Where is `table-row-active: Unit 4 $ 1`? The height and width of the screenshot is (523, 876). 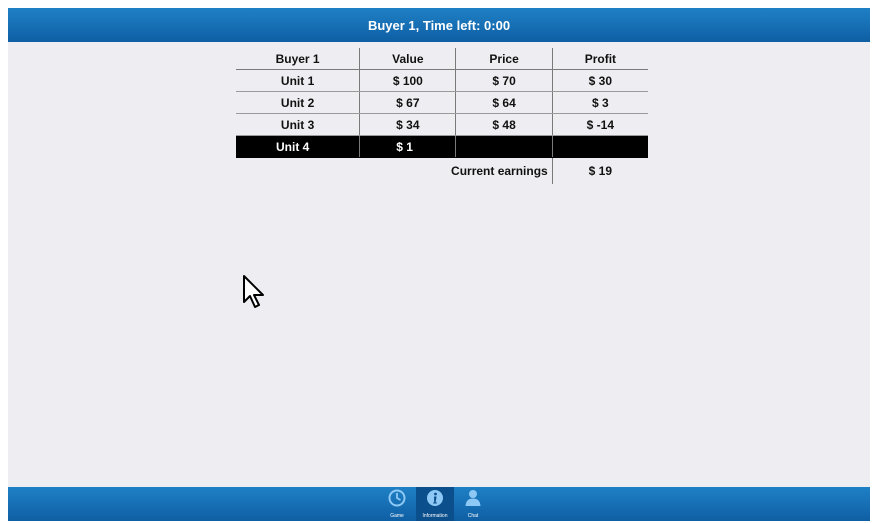
table-row-active: Unit 4 $ 1 is located at coordinates (442, 146).